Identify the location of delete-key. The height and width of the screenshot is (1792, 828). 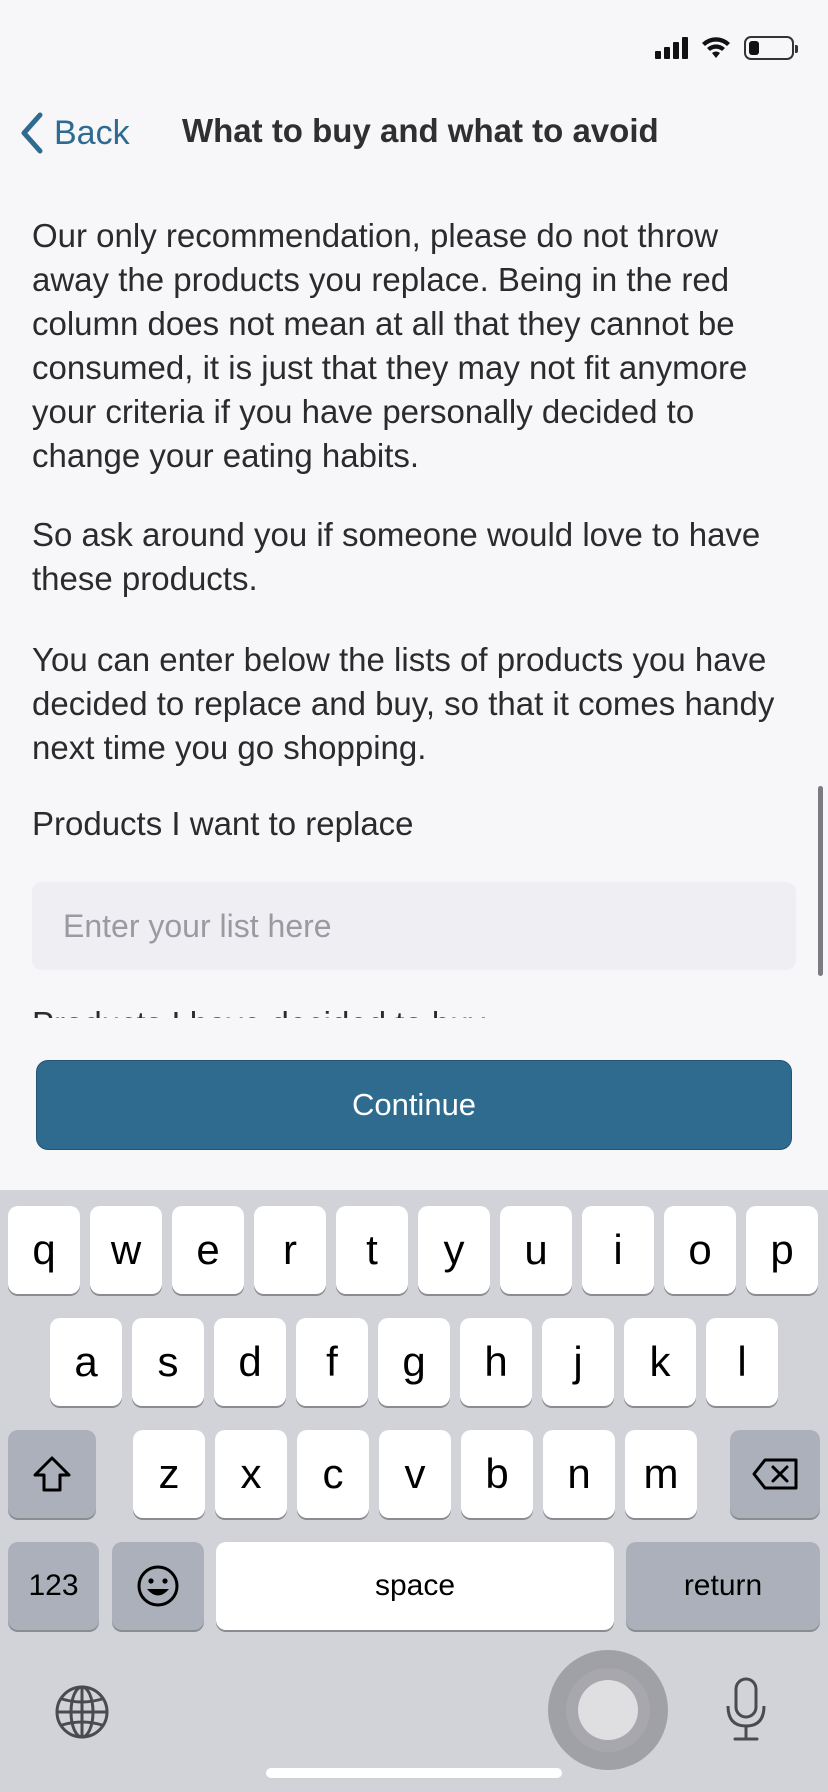
(775, 1474).